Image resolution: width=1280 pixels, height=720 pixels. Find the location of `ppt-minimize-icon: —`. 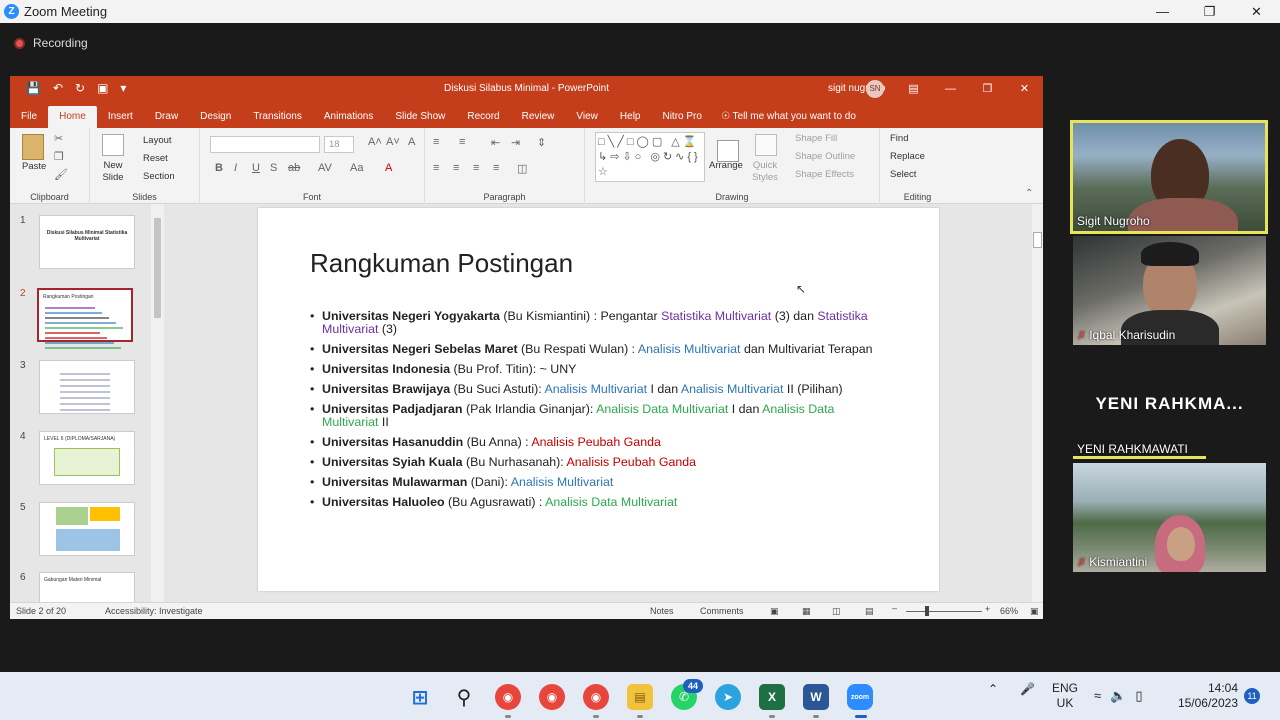

ppt-minimize-icon: — is located at coordinates (950, 89).